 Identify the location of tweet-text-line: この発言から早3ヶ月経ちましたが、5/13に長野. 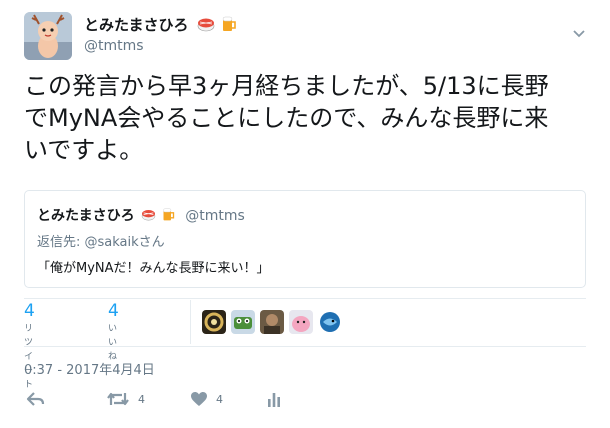
(286, 86).